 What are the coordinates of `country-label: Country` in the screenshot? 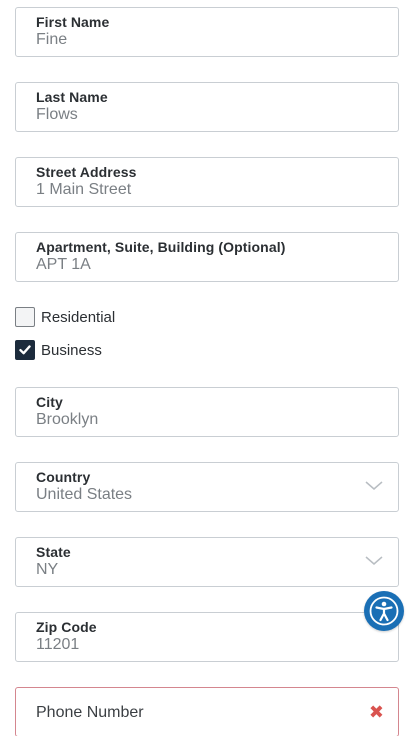 It's located at (63, 477).